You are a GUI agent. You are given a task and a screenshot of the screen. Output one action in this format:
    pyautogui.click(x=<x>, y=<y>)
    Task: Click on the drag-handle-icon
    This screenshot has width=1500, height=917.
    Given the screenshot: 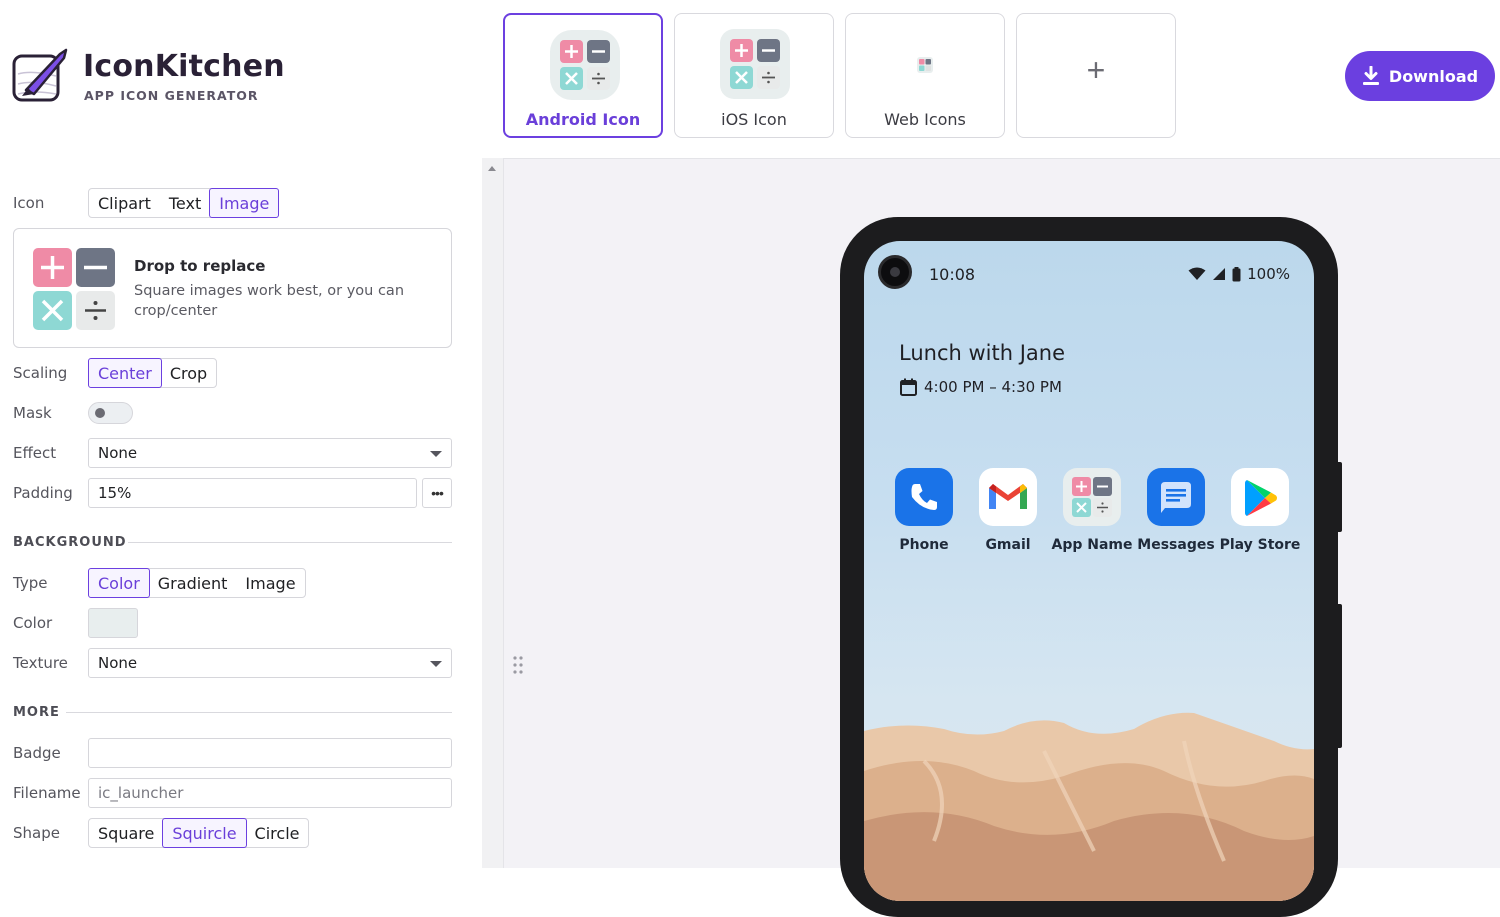 What is the action you would take?
    pyautogui.click(x=518, y=665)
    